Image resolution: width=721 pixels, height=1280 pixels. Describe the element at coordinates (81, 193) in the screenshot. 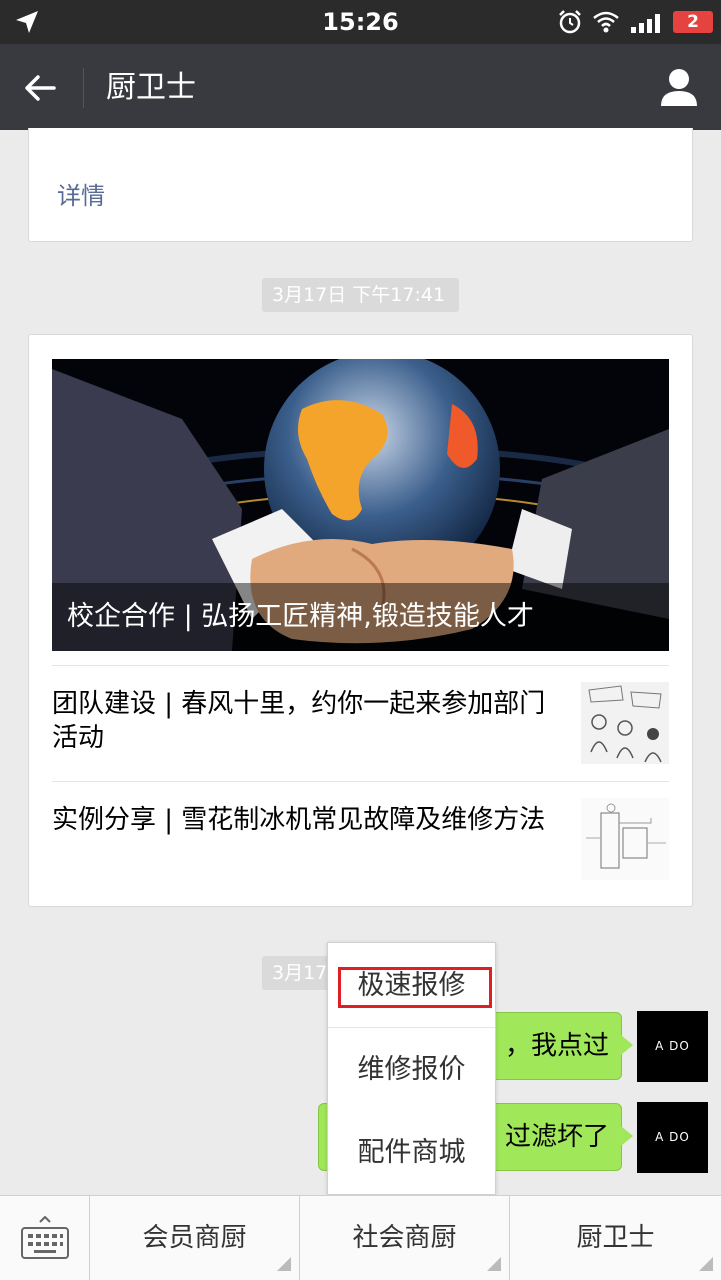

I see `detail-link: 详情` at that location.